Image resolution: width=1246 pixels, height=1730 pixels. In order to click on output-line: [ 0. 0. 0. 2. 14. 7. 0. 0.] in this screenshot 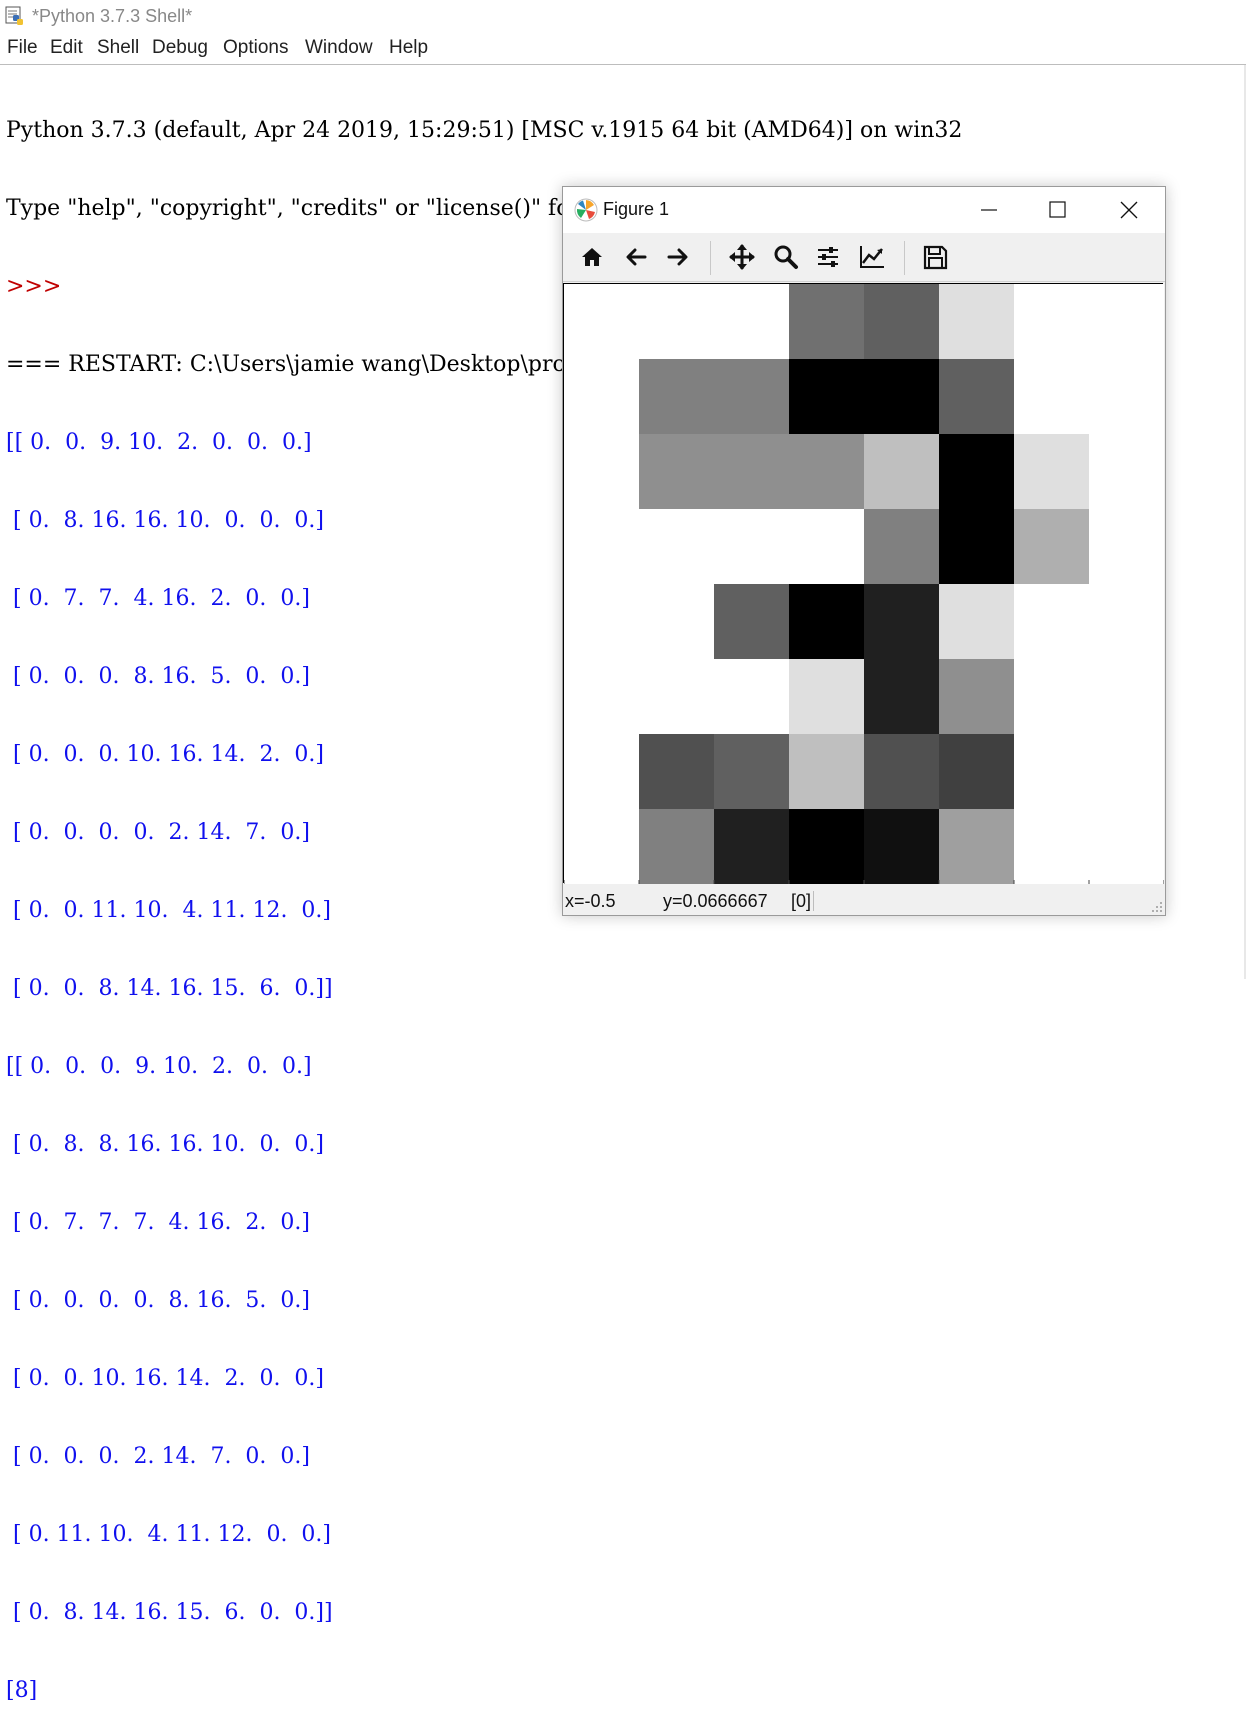, I will do `click(158, 1456)`.